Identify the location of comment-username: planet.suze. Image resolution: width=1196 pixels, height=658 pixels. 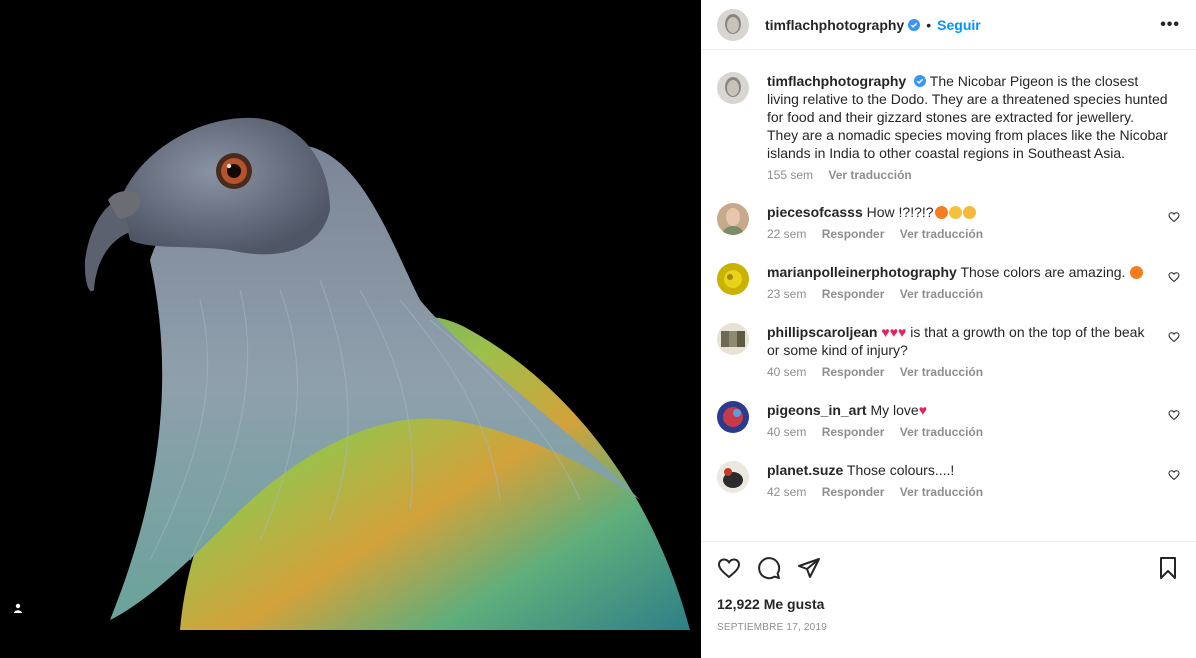
(805, 470).